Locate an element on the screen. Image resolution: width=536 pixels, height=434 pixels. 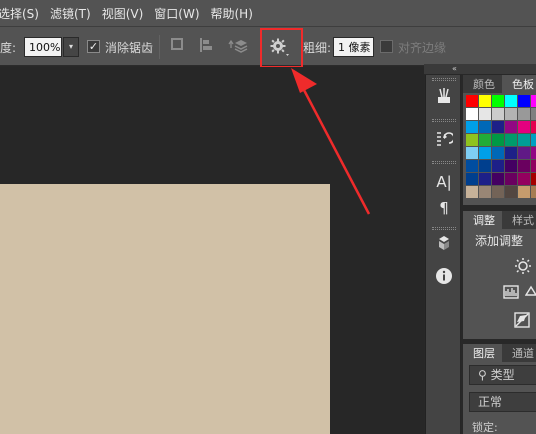
history-icon is located at coordinates (444, 140).